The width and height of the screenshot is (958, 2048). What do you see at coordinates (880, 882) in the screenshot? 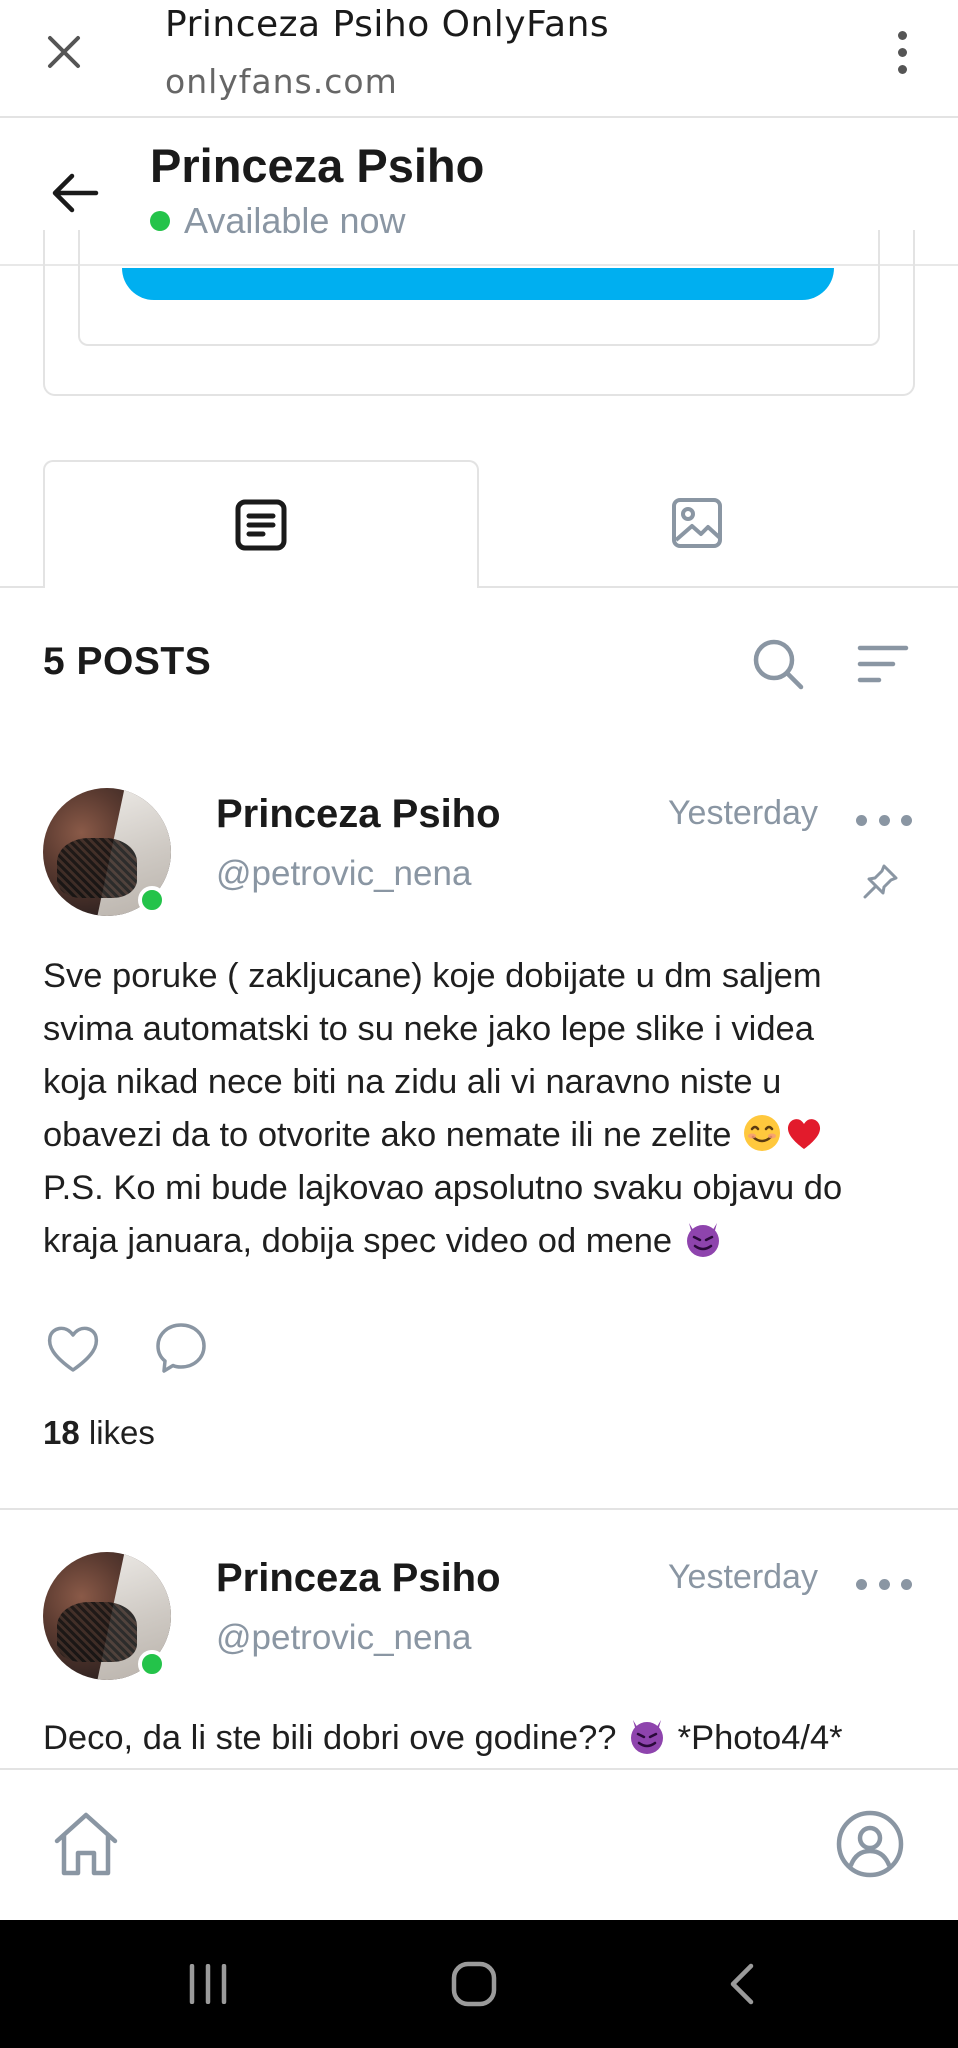
I see `pin-icon` at bounding box center [880, 882].